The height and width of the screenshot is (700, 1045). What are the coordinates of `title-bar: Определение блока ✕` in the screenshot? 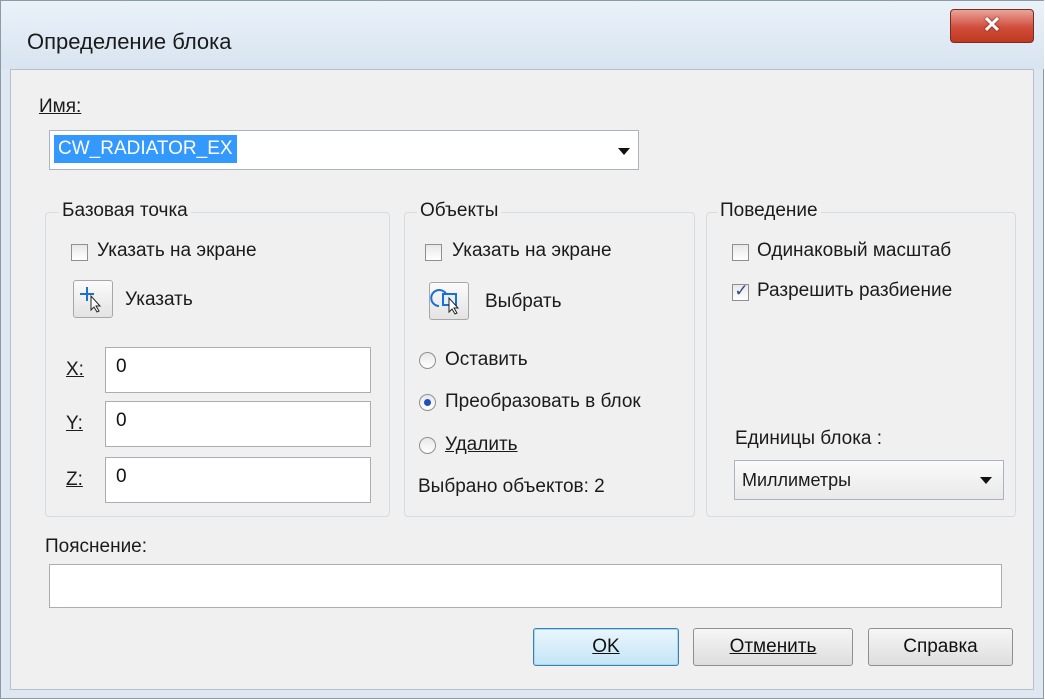 It's located at (522, 35).